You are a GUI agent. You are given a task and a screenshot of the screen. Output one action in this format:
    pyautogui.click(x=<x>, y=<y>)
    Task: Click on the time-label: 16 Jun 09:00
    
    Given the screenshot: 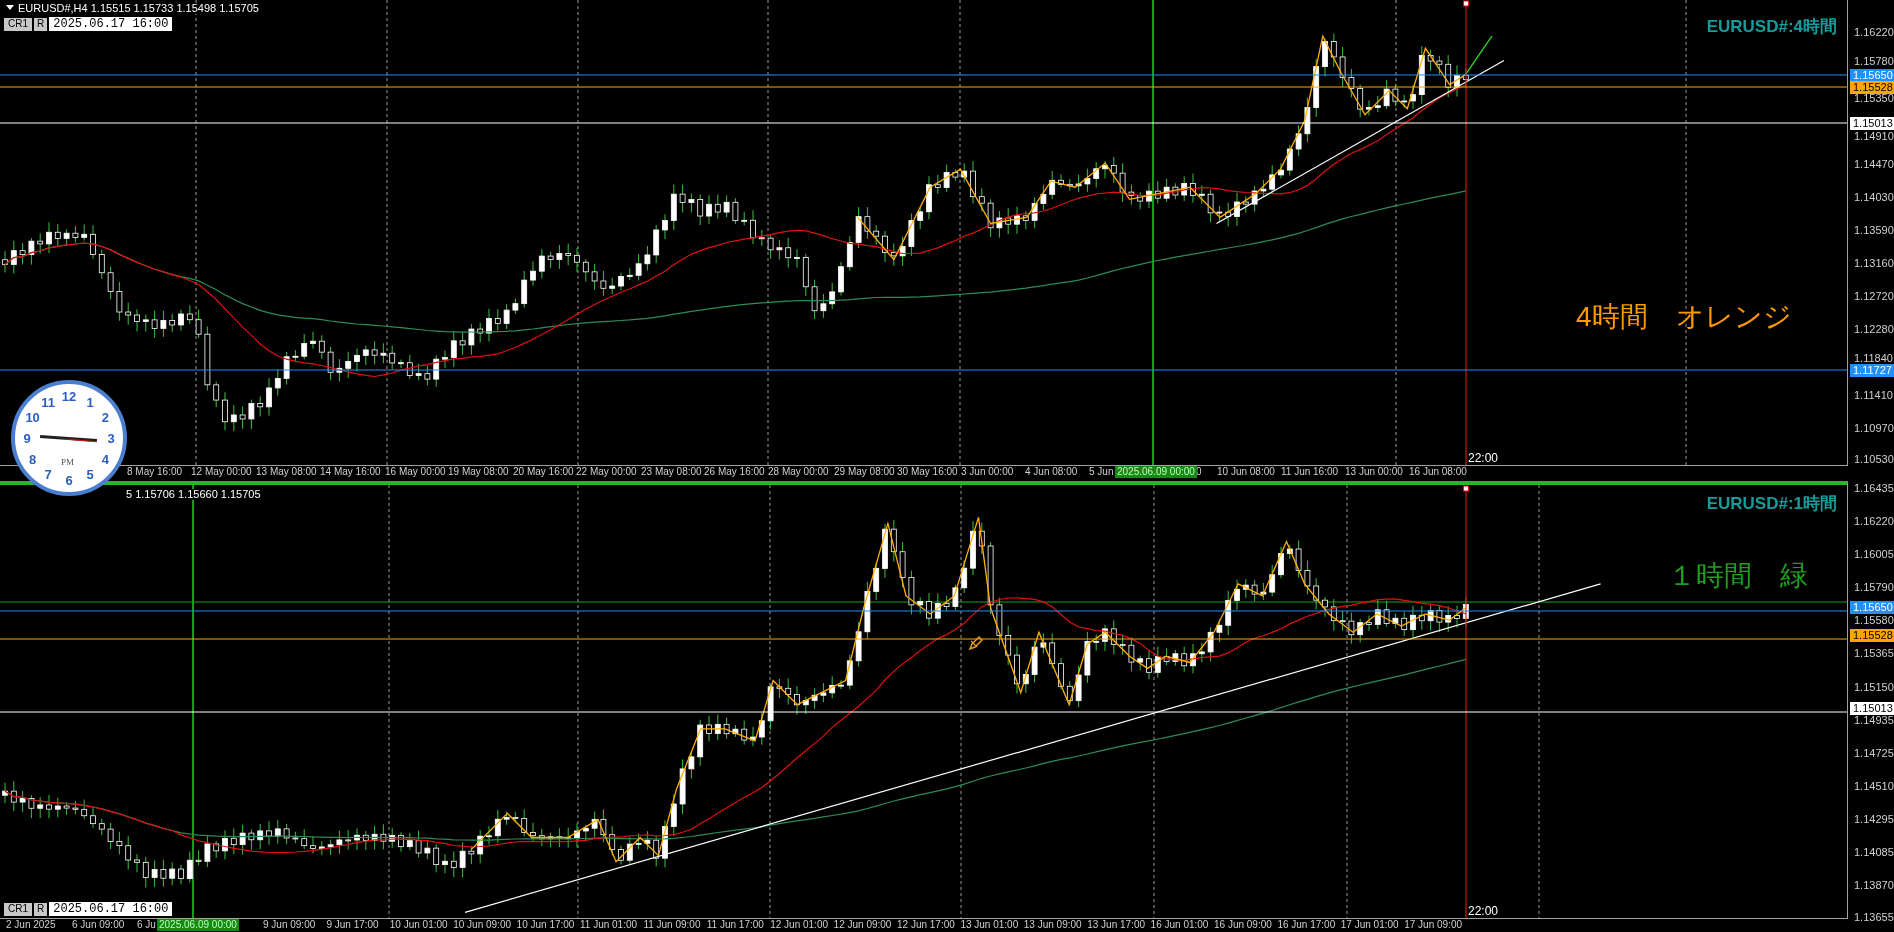 What is the action you would take?
    pyautogui.click(x=1243, y=925)
    